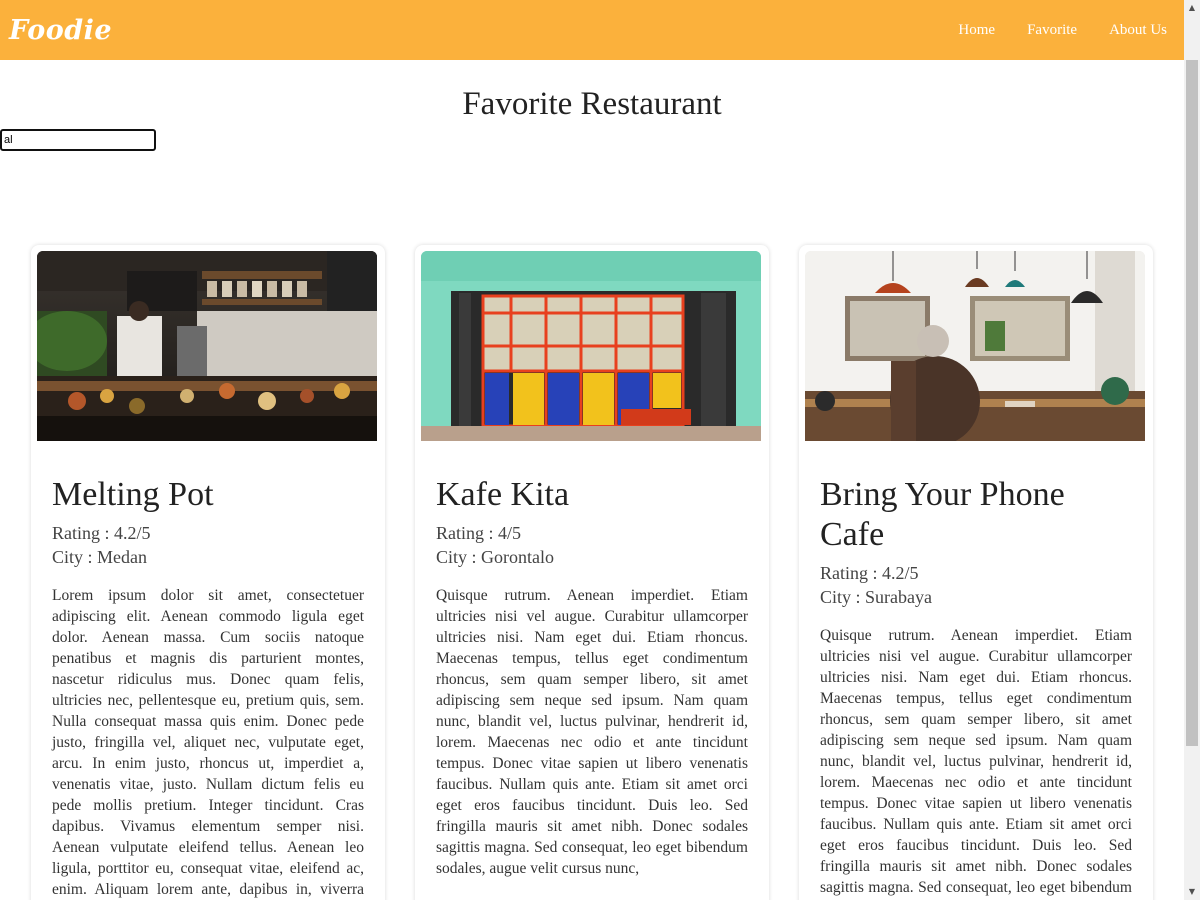 This screenshot has height=900, width=1200. I want to click on scroll-down-arrow-icon: ▼, so click(1192, 892).